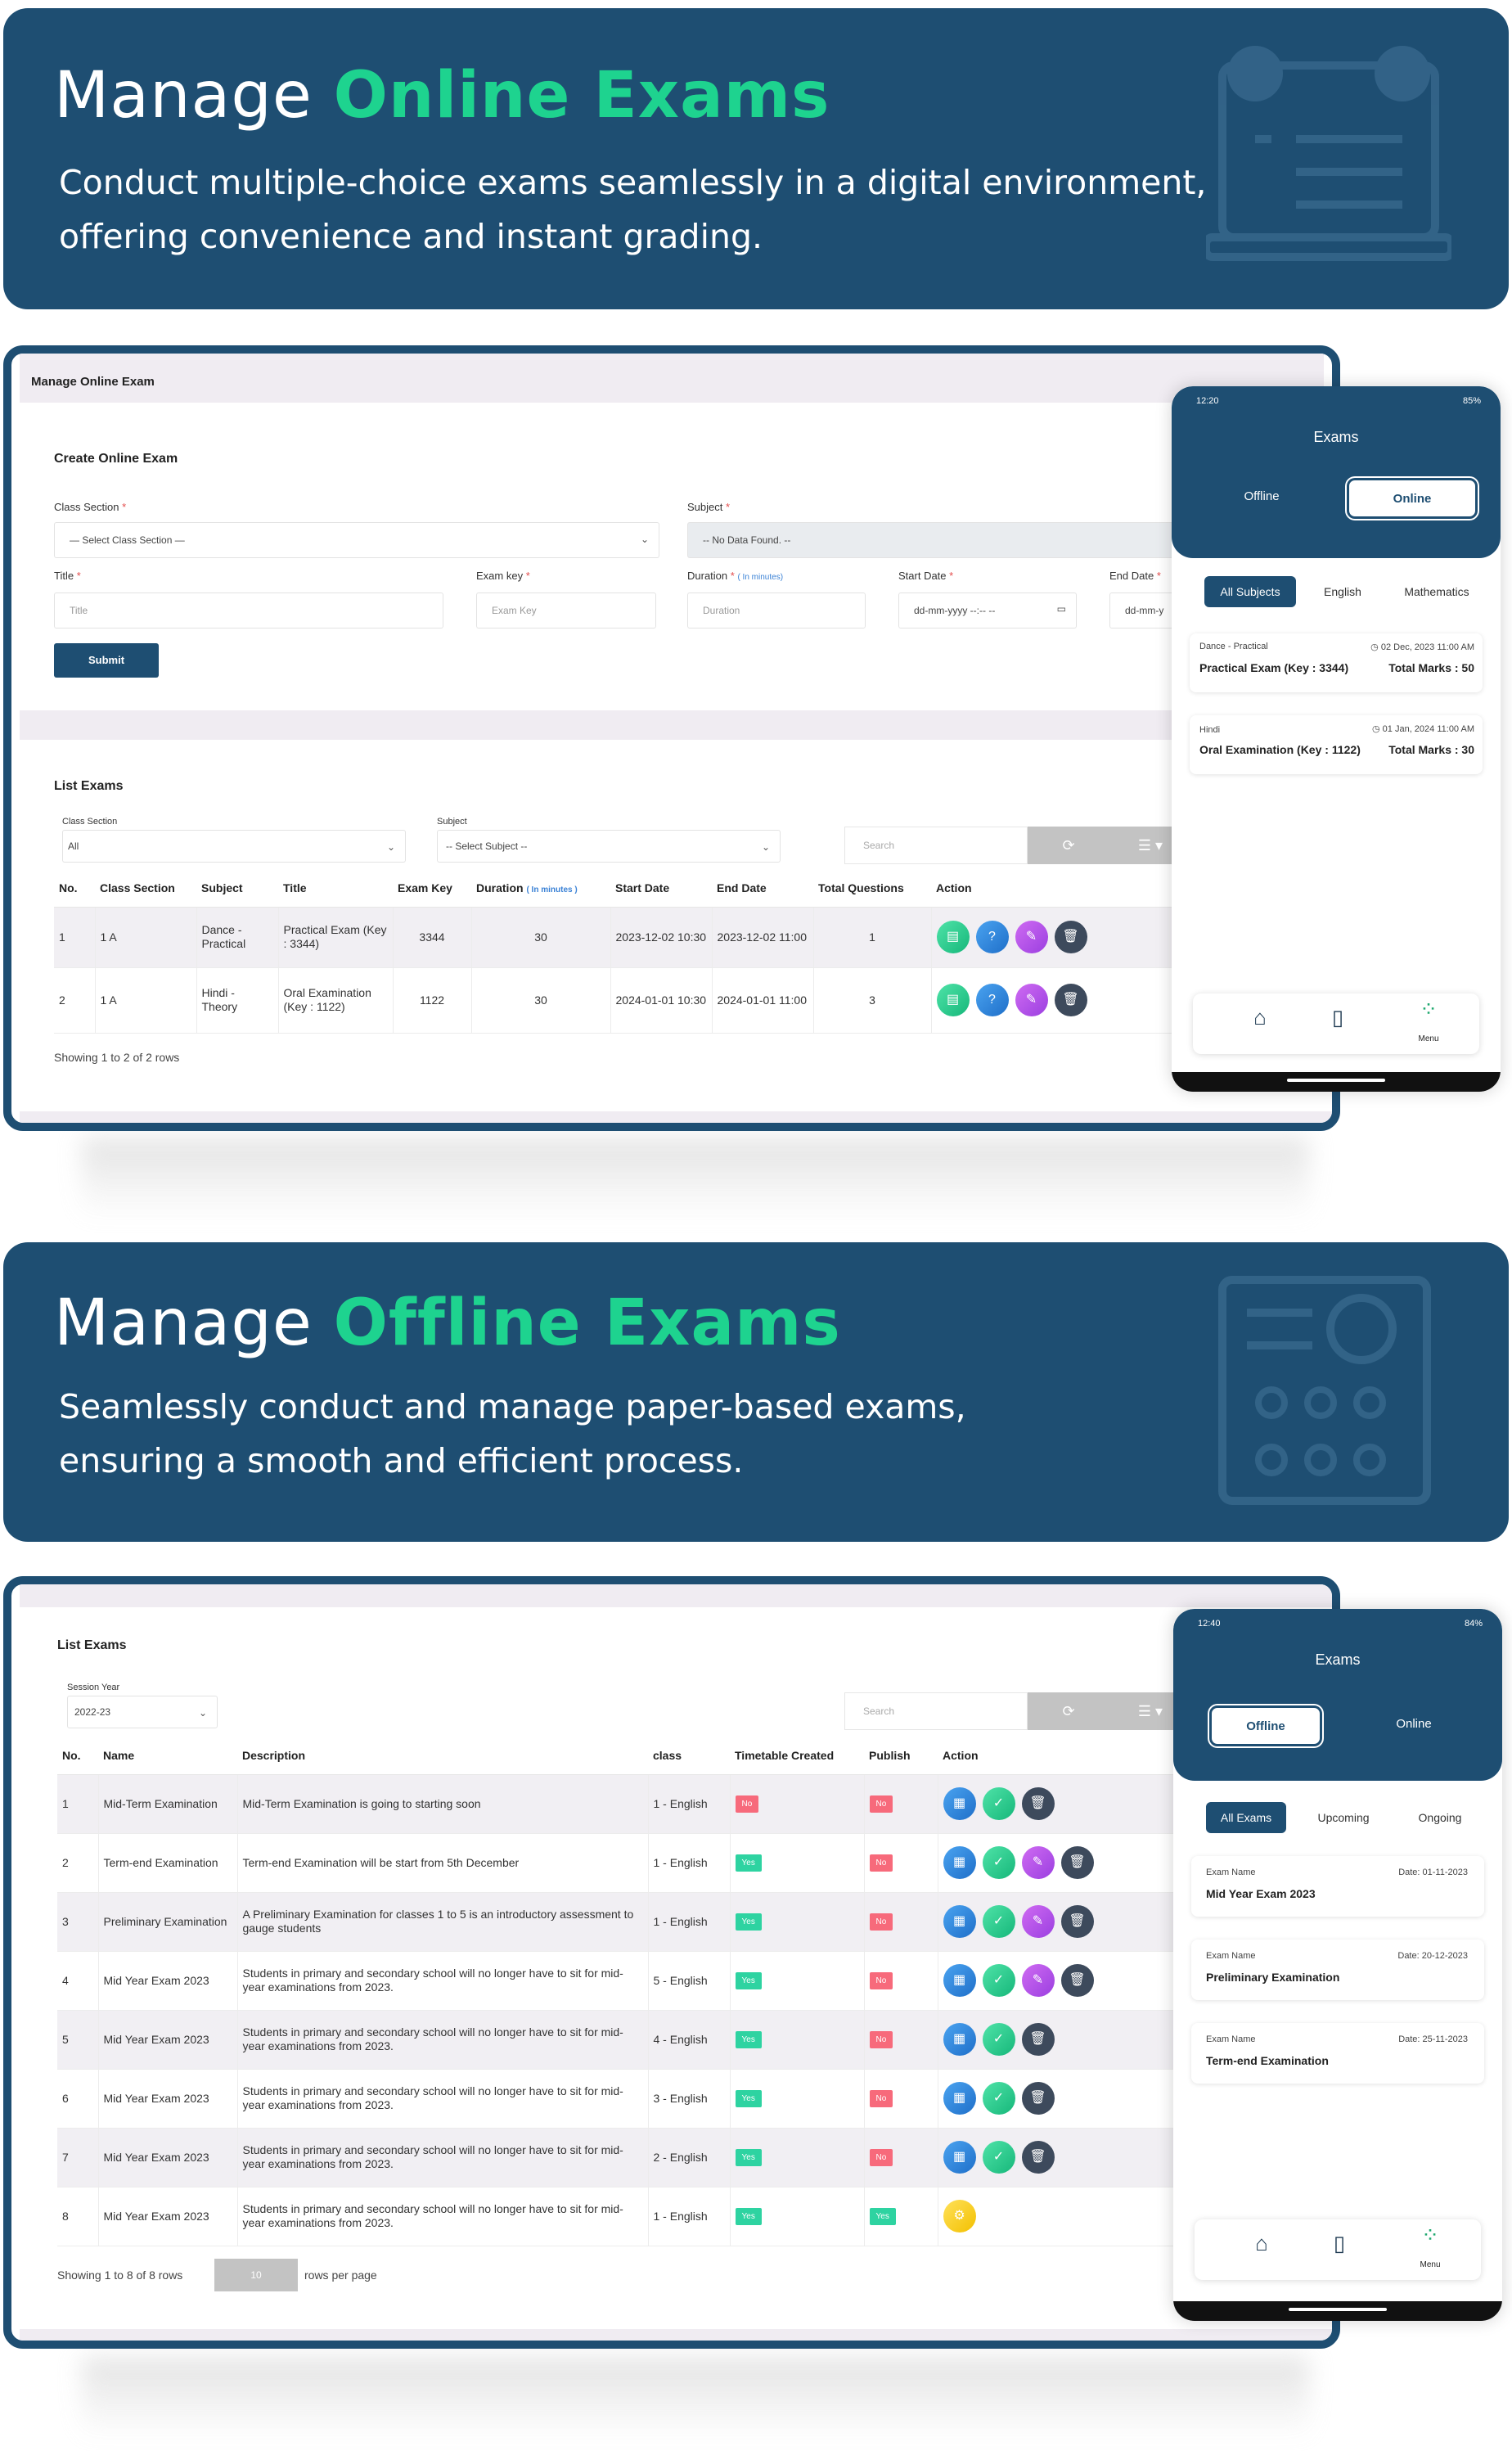 Image resolution: width=1512 pixels, height=2451 pixels. Describe the element at coordinates (689, 1756) in the screenshot. I see `col-class: class` at that location.